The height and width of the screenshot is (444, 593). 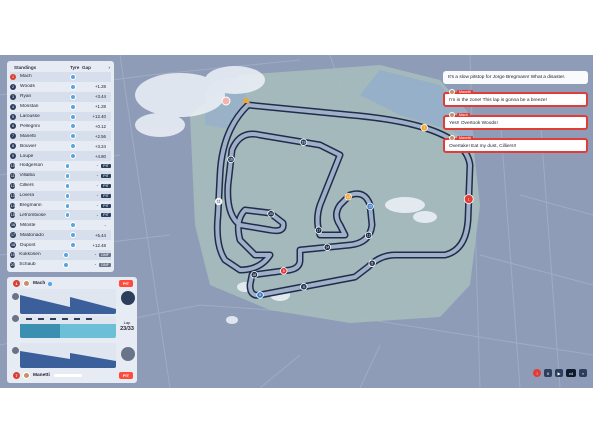 What do you see at coordinates (515, 121) in the screenshot?
I see `radio-message: Mach Yes!! Overtook Woods!` at bounding box center [515, 121].